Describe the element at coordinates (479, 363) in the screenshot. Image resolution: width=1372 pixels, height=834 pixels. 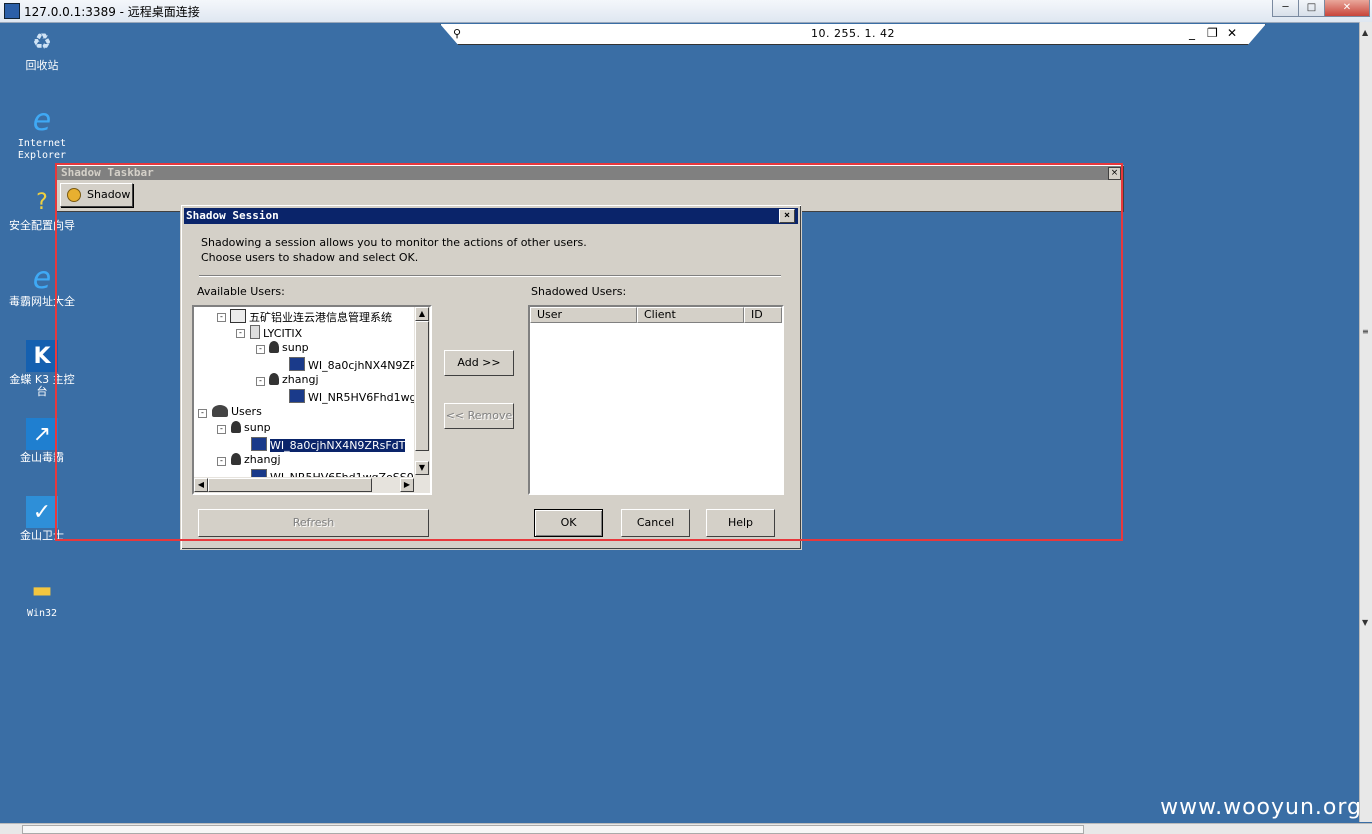
I see `add-button: Add >>` at that location.